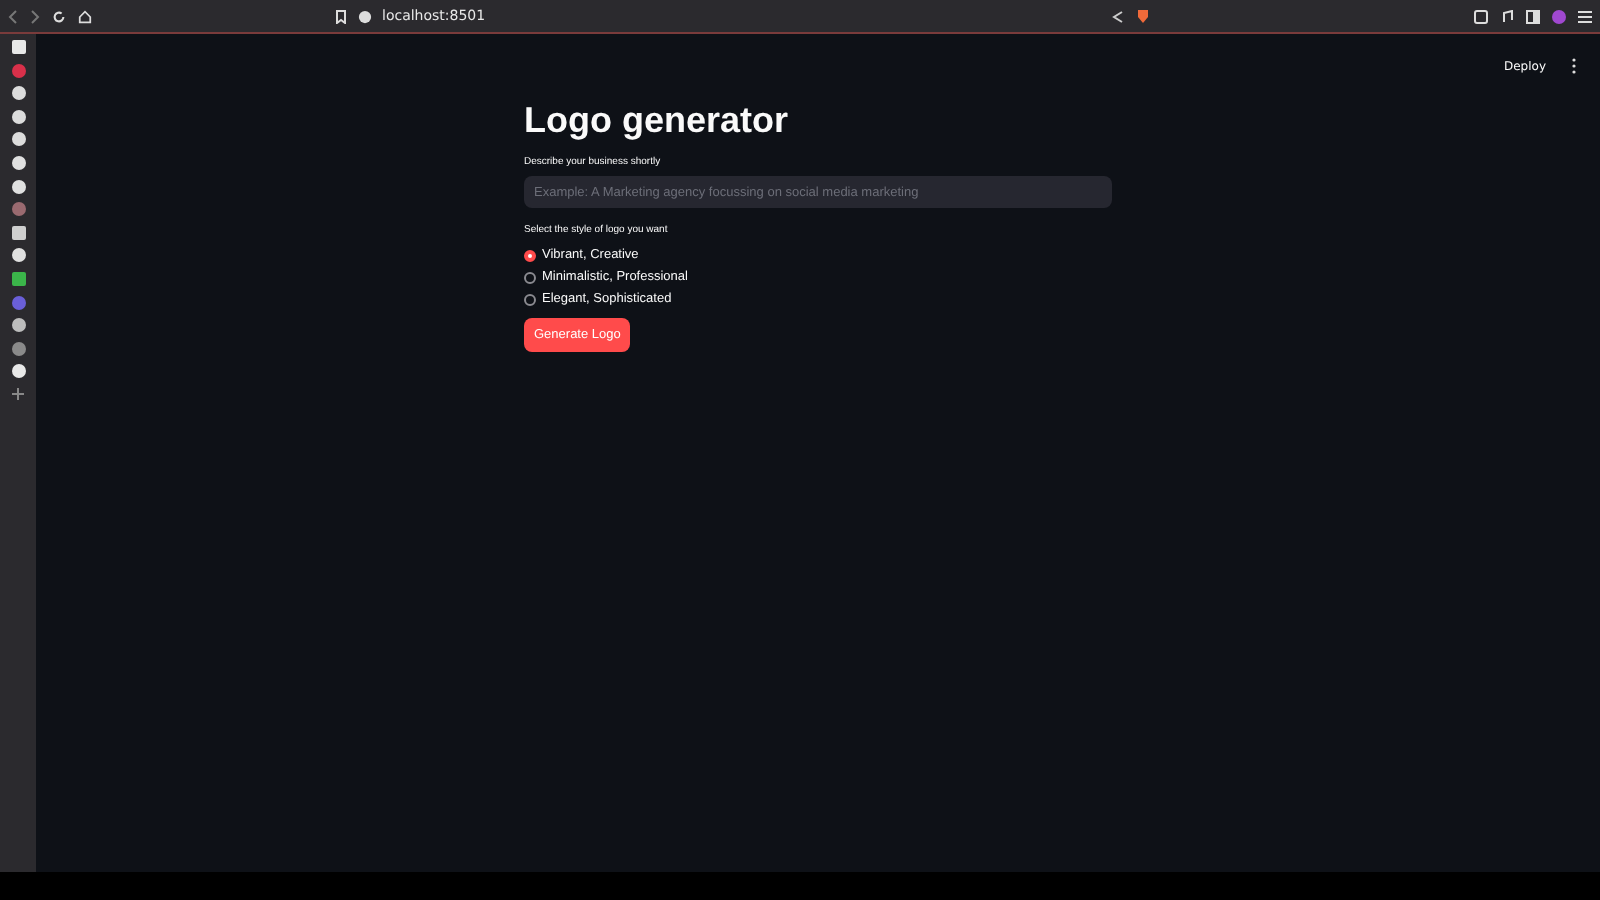 The width and height of the screenshot is (1600, 900). I want to click on extensions-icon, so click(1481, 16).